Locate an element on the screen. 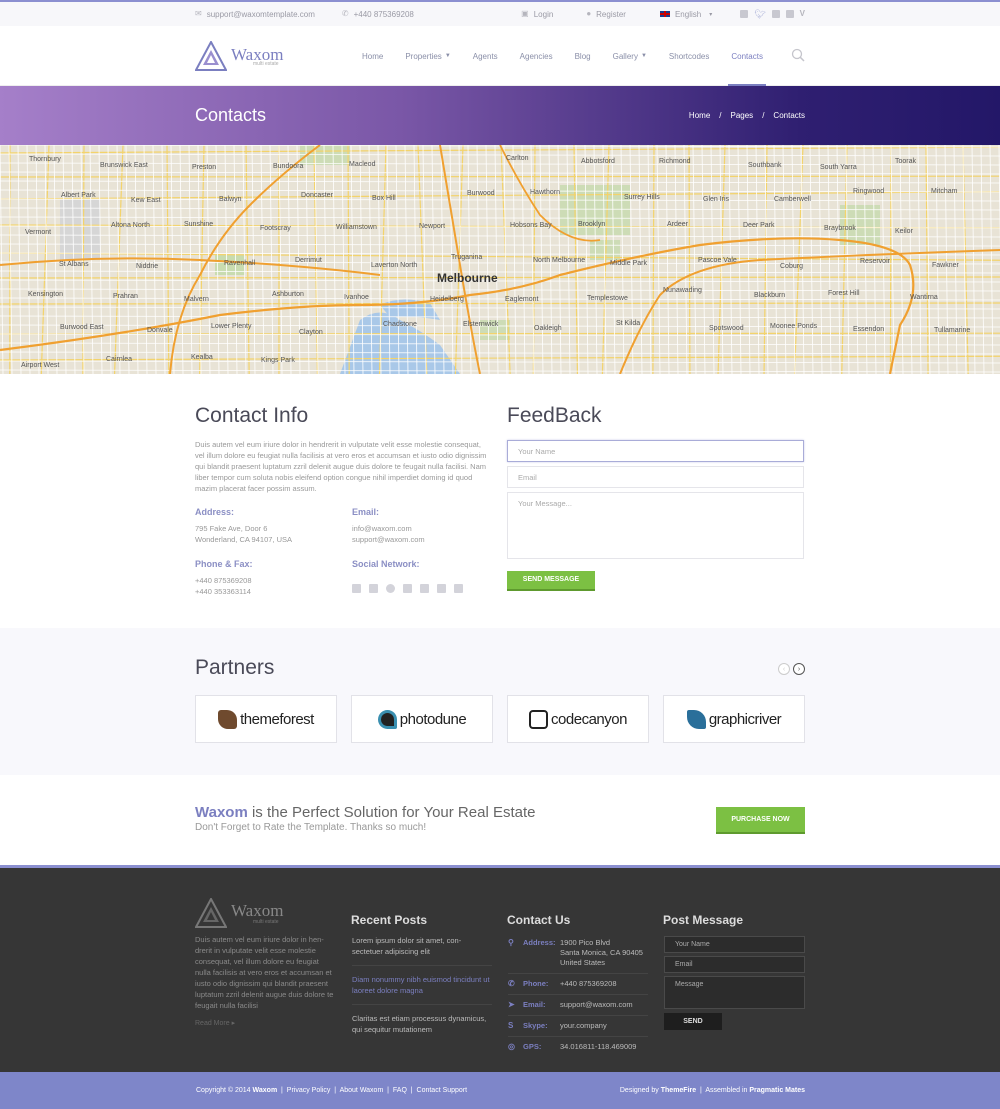  footer-name-input: Your Name is located at coordinates (734, 944).